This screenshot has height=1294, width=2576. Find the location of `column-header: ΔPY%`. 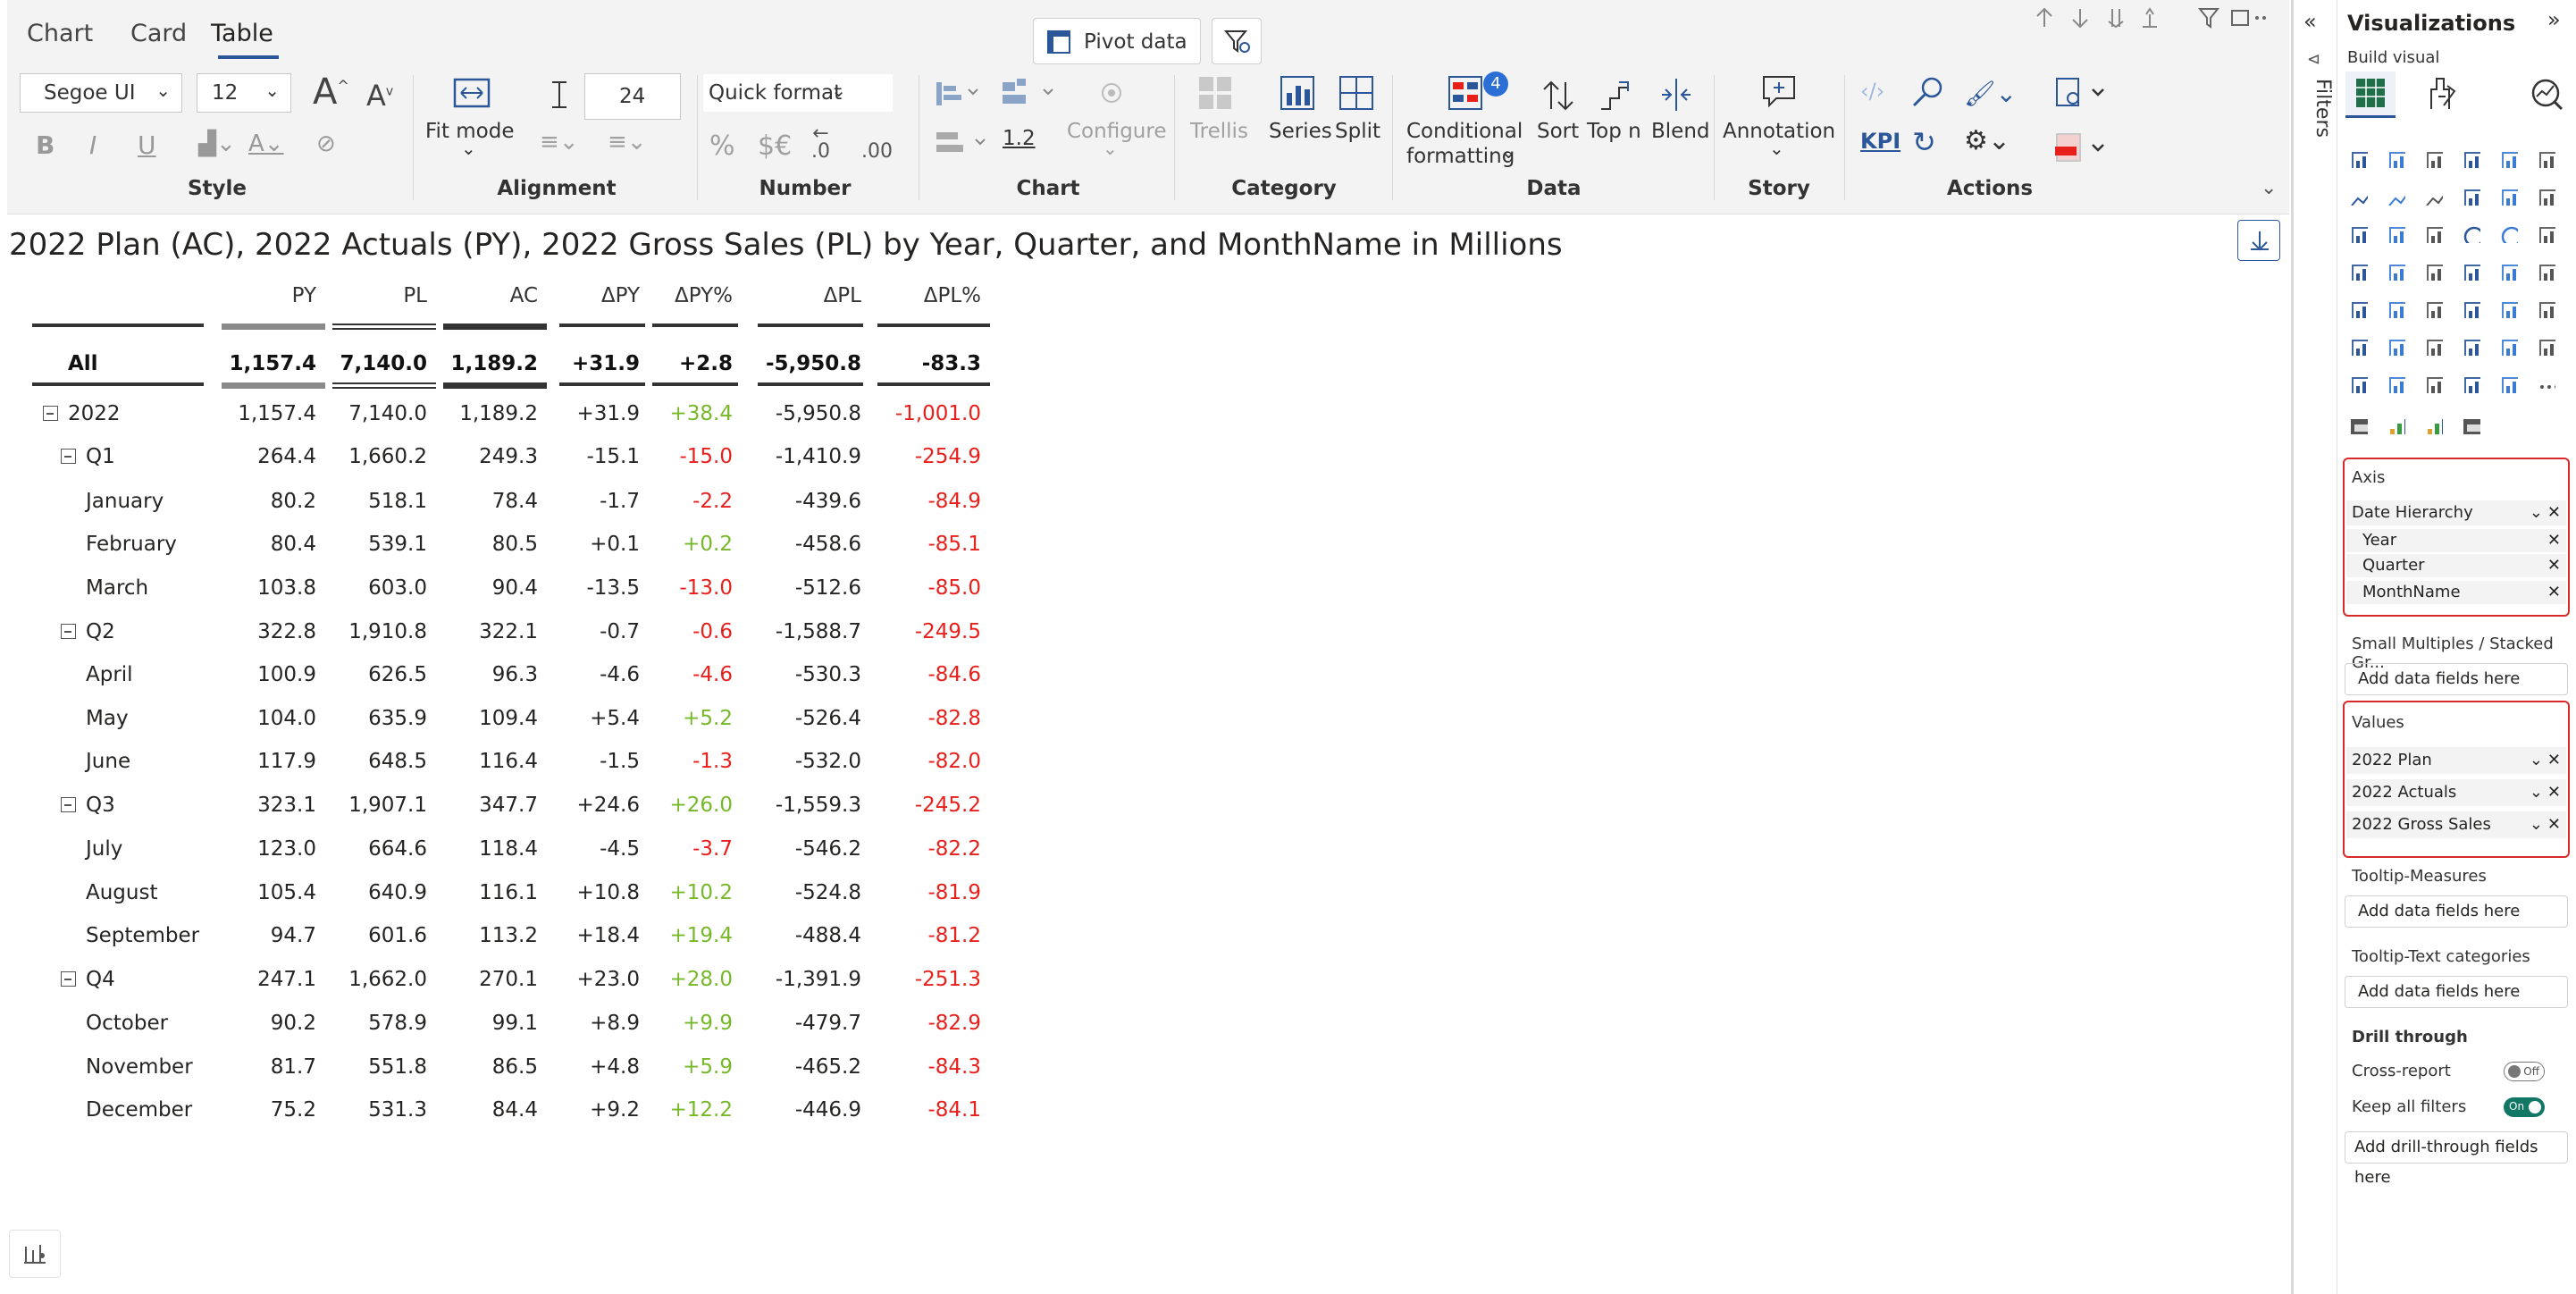

column-header: ΔPY% is located at coordinates (692, 295).